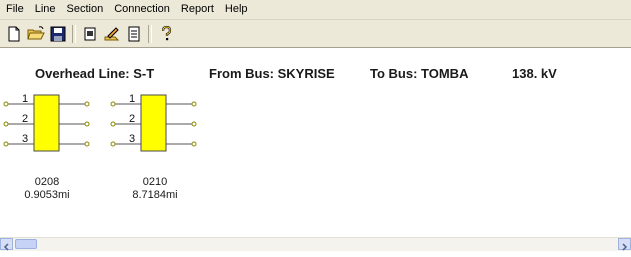  I want to click on horizontal-scrollbar, so click(315, 244).